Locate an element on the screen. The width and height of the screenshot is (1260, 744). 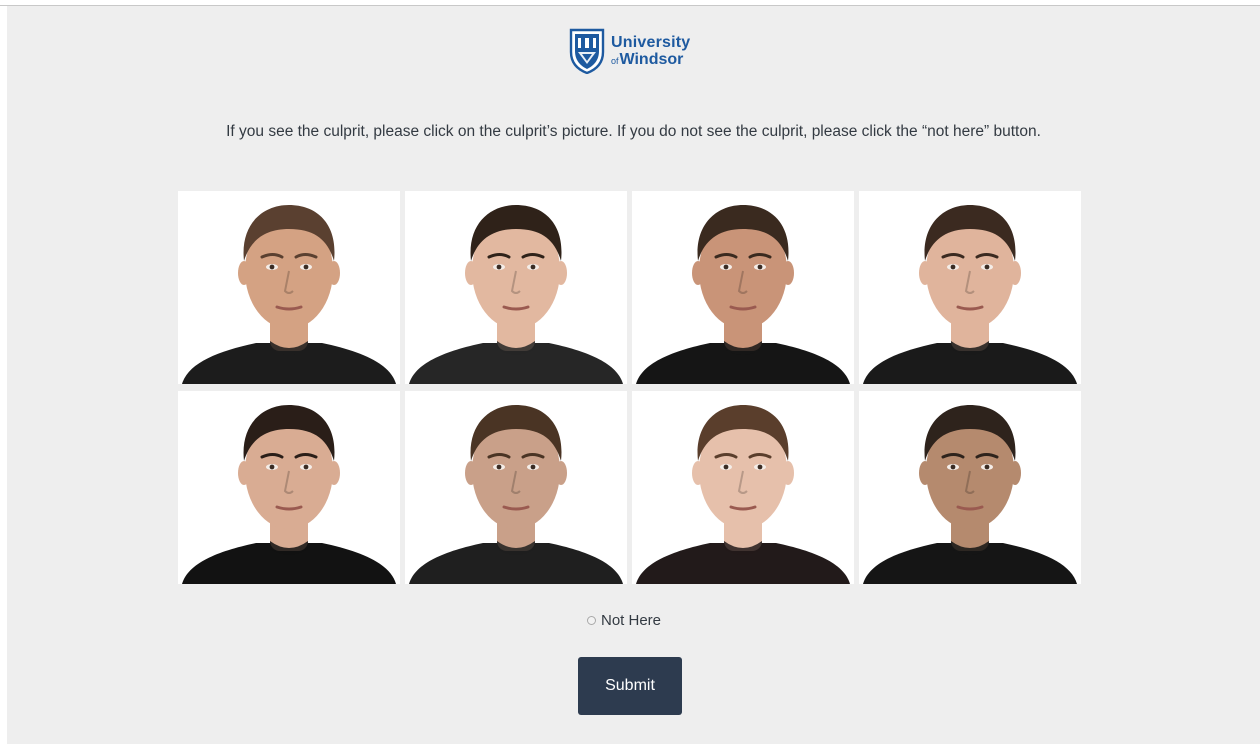
face-photo-5-icon is located at coordinates (289, 494).